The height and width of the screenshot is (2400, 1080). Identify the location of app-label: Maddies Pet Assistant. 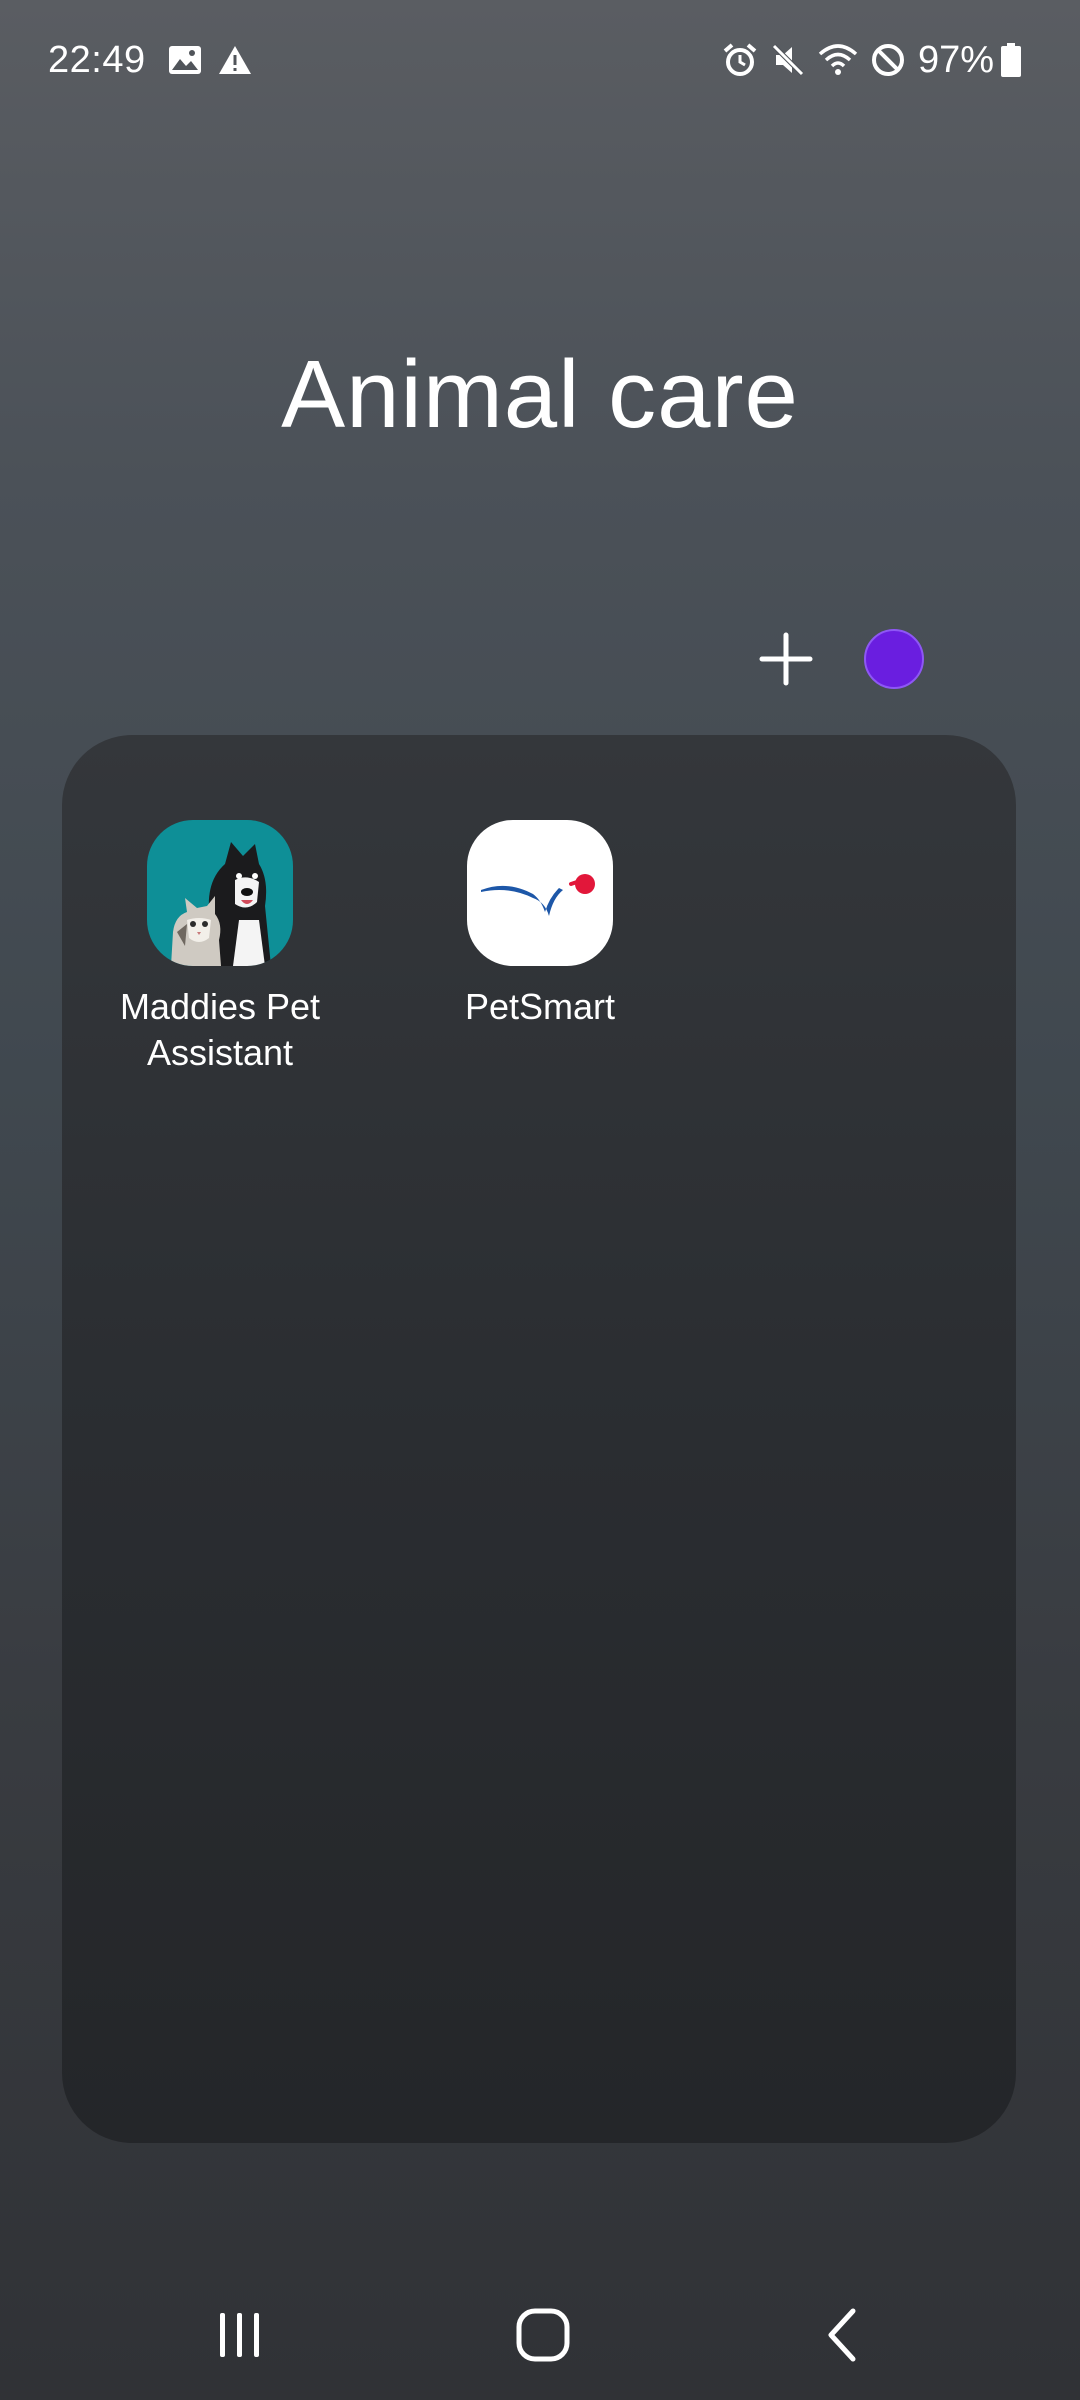
(220, 1029).